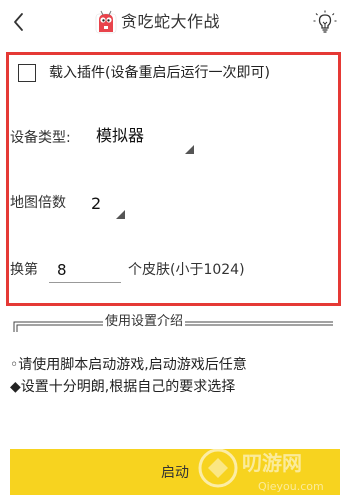 This screenshot has height=501, width=347. I want to click on site-watermark: 叨游网 Qieyou.com, so click(261, 470).